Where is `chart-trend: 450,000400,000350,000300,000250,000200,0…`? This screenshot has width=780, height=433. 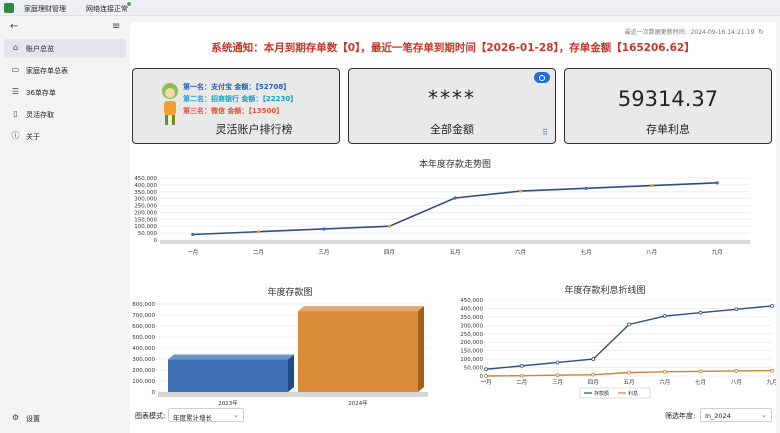
chart-trend: 450,000400,000350,000300,000250,000200,0… is located at coordinates (442, 216).